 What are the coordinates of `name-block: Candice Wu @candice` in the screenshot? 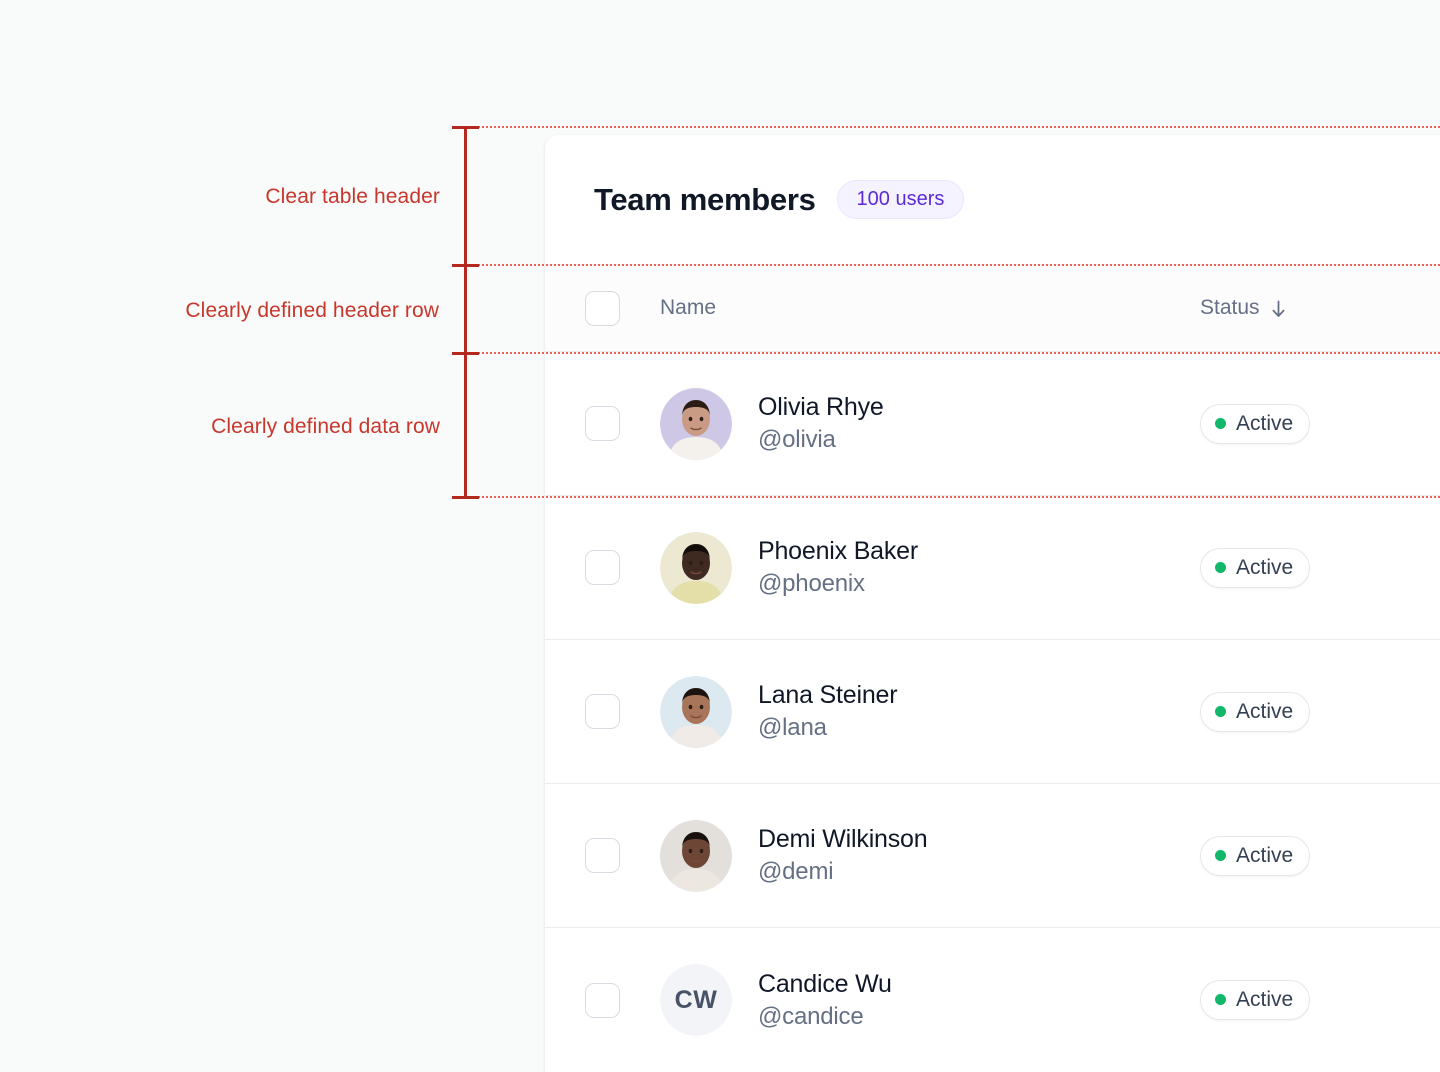 It's located at (825, 1000).